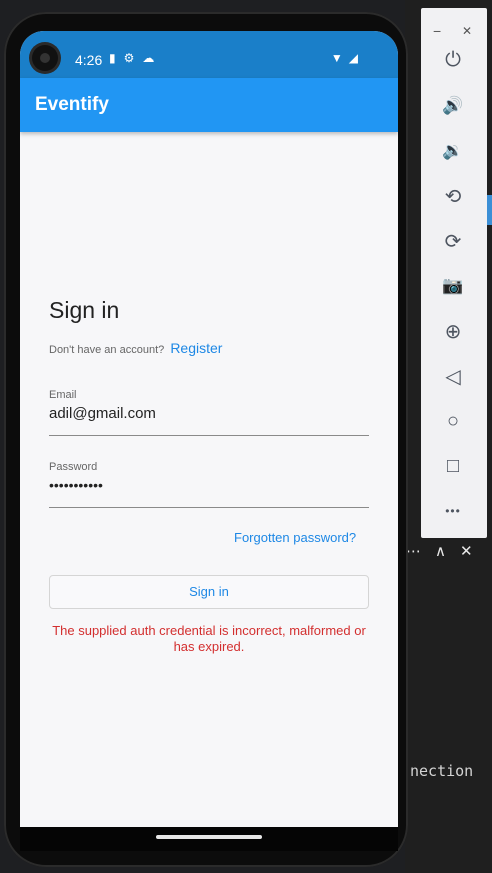 The image size is (492, 873). Describe the element at coordinates (453, 466) in the screenshot. I see `overview-icon: □` at that location.